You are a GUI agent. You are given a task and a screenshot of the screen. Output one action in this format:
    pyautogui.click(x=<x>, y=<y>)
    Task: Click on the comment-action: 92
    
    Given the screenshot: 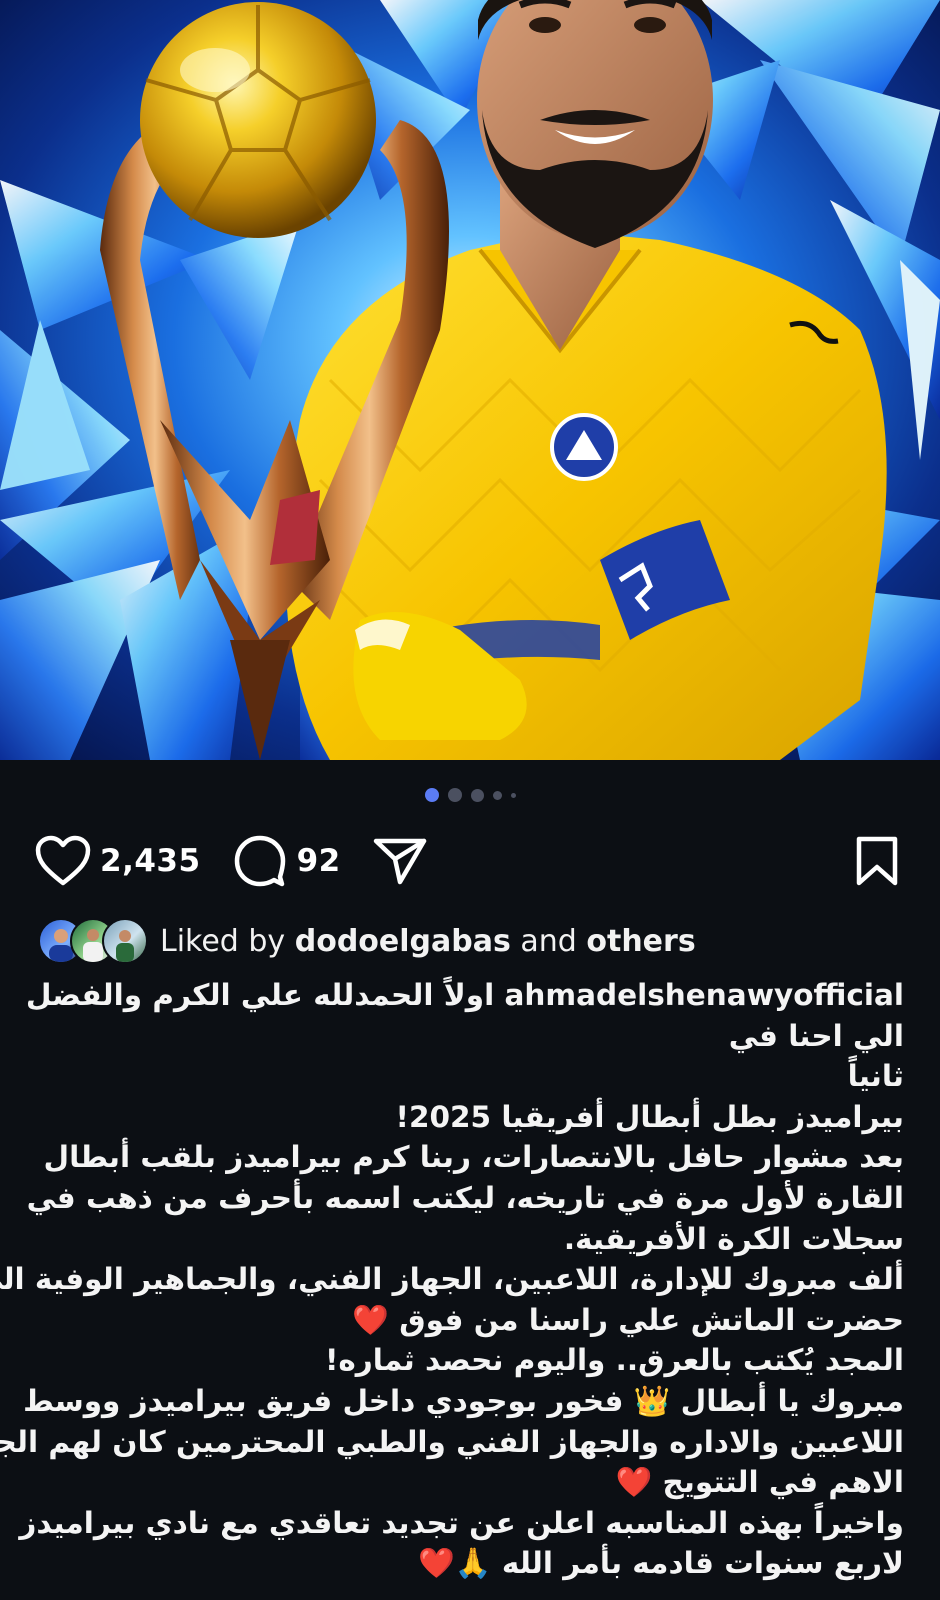 What is the action you would take?
    pyautogui.click(x=301, y=861)
    